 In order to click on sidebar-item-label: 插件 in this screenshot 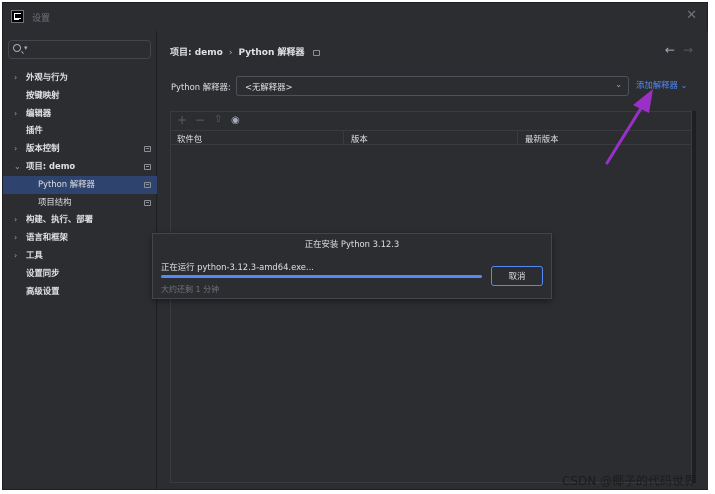, I will do `click(34, 130)`.